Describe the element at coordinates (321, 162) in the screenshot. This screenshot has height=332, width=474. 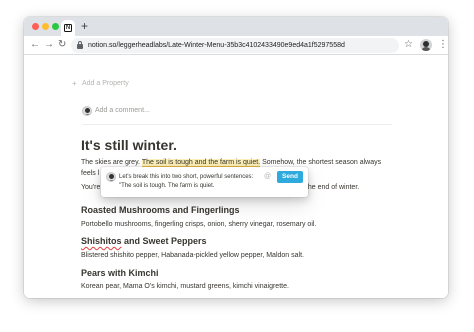
I see `paragraph-text: Somehow, the shortest season always` at that location.